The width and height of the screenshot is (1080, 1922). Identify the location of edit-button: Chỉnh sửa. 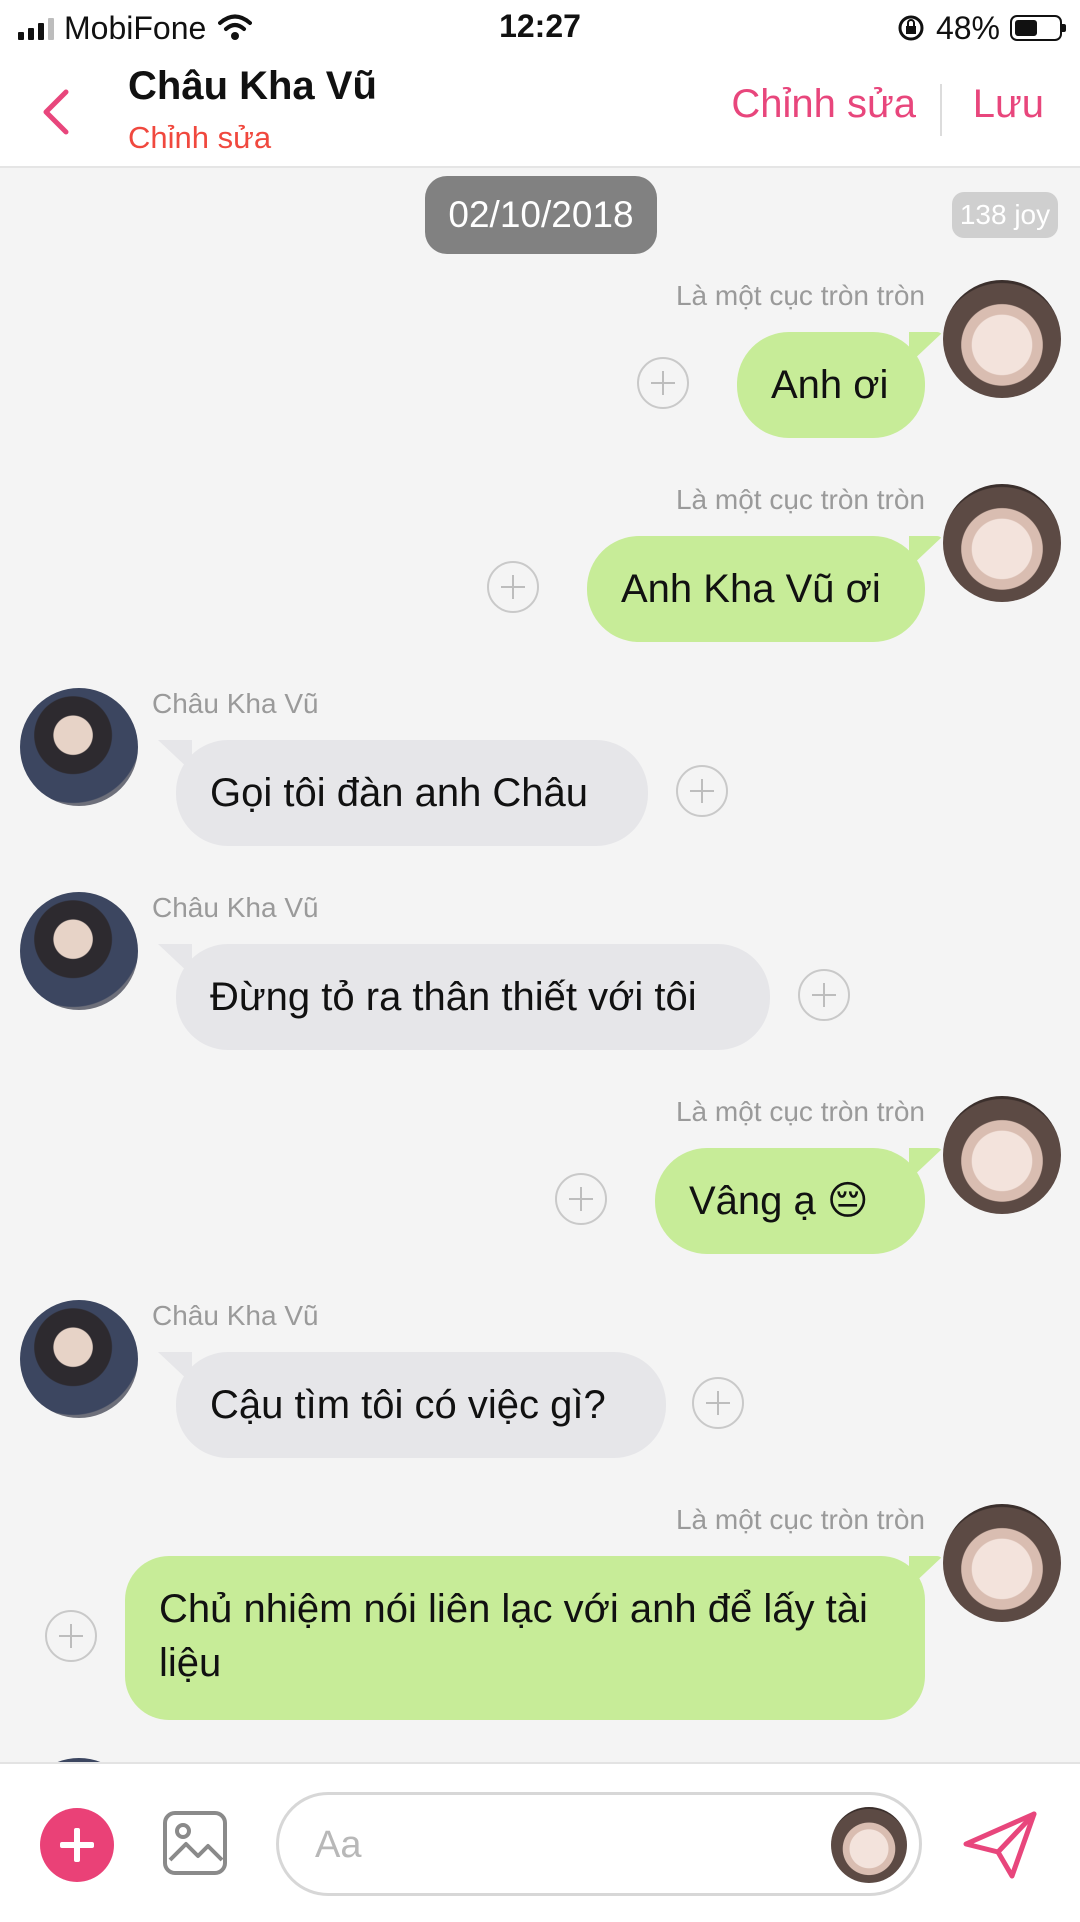
(823, 104).